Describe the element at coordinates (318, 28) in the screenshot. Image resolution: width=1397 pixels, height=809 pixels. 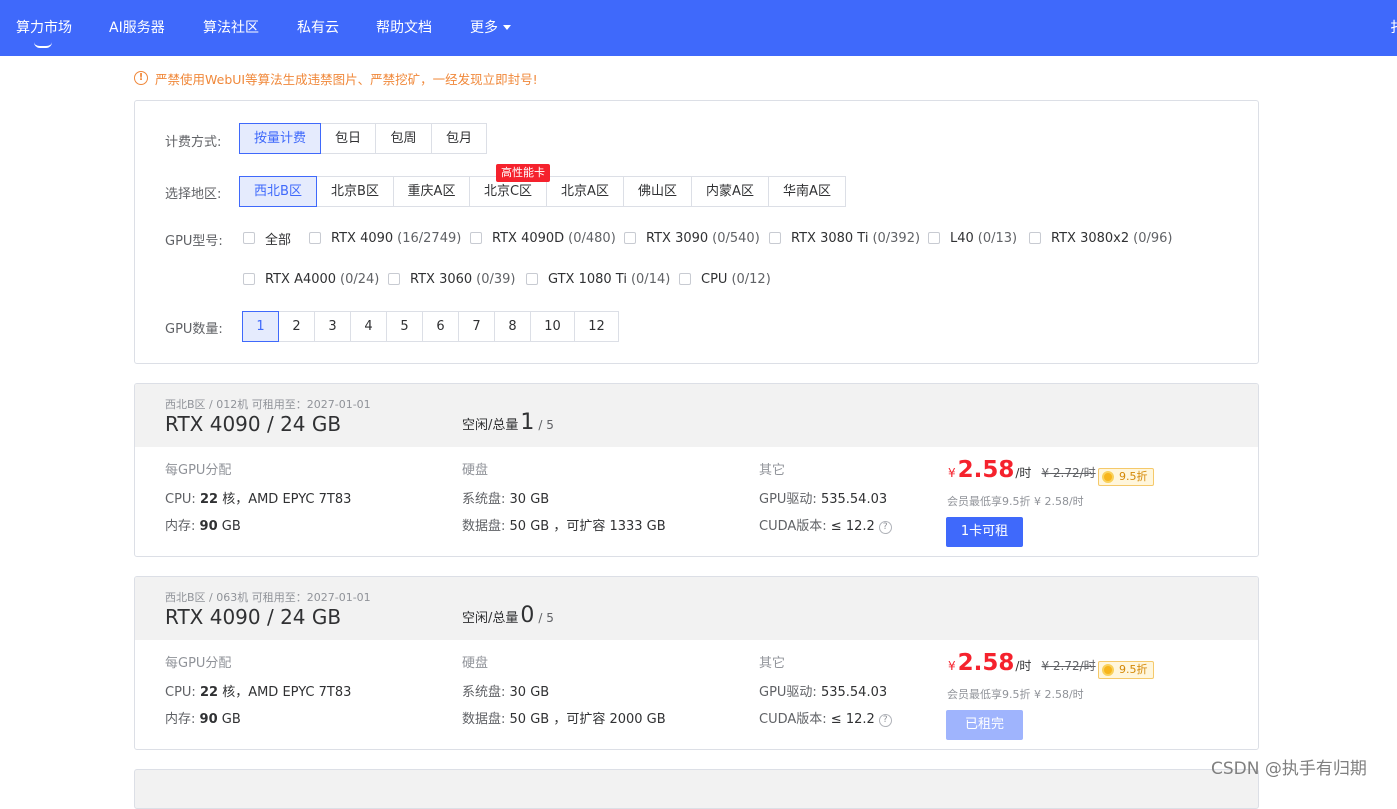
I see `nav-item-private-cloud: 私有云` at that location.